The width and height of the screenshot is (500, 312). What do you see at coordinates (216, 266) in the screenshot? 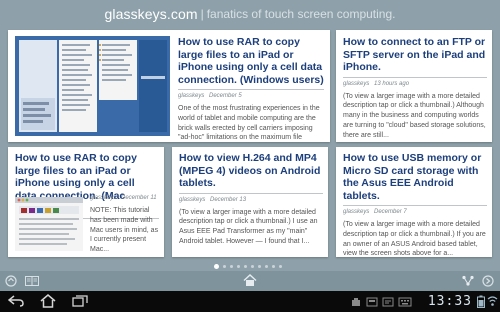
I see `page-dot-active` at bounding box center [216, 266].